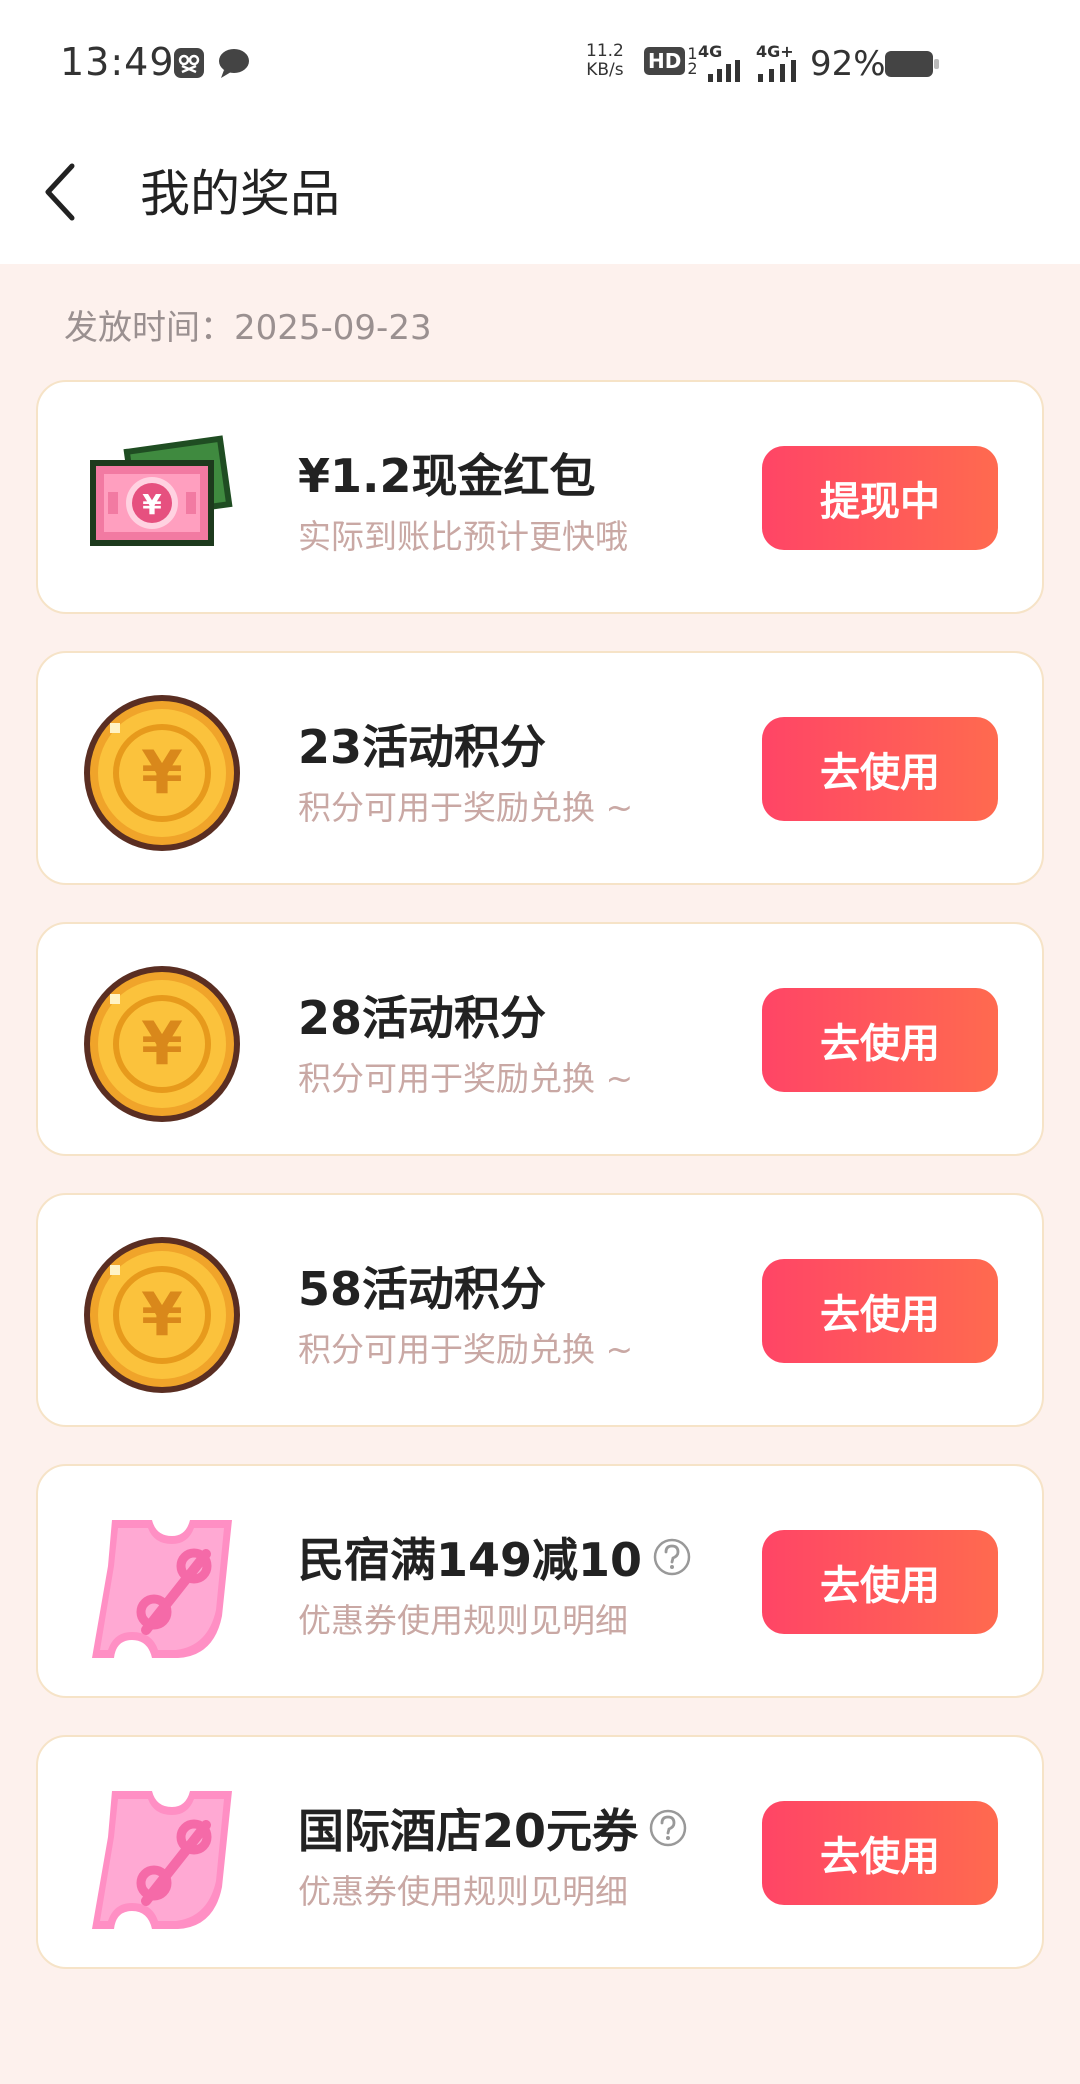  I want to click on prize-title: ¥1.2现金红包, so click(447, 473).